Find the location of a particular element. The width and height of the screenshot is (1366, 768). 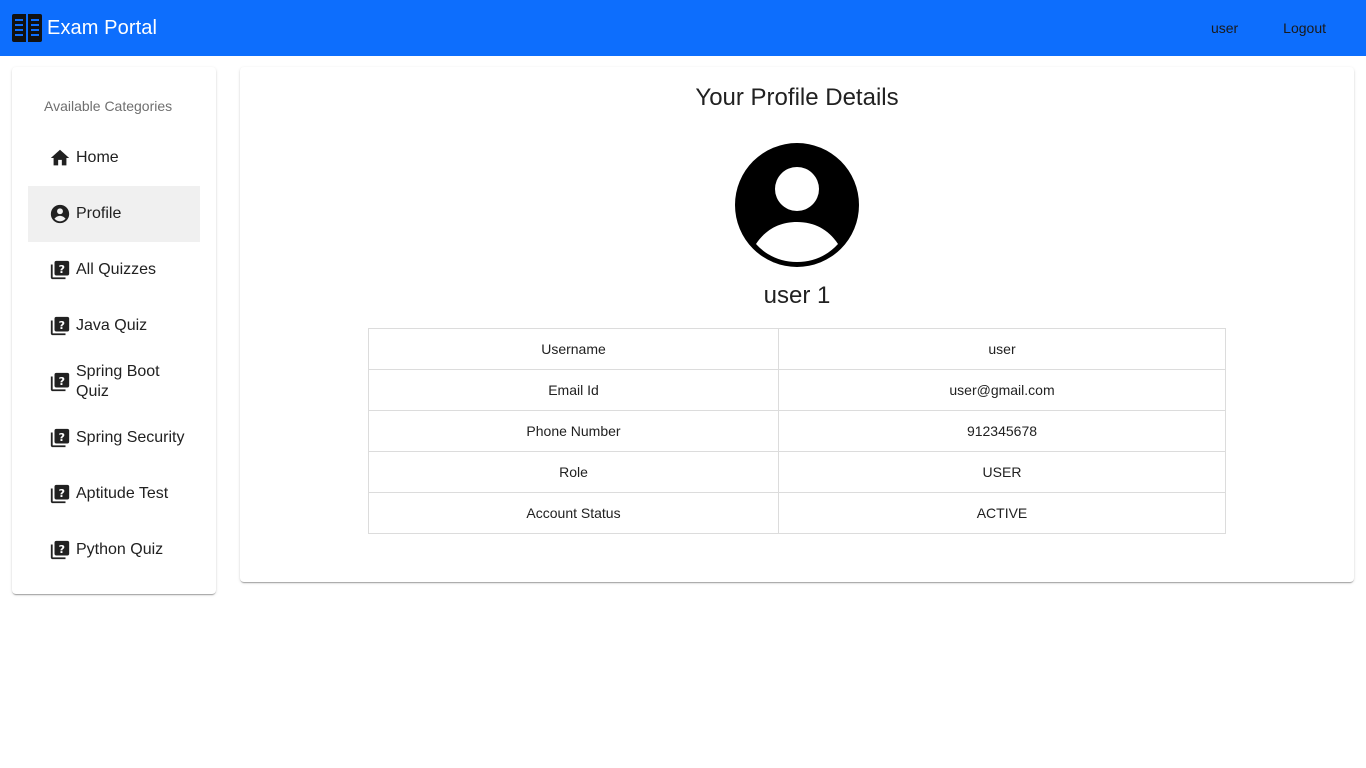

page-title: Your Profile Details is located at coordinates (797, 97).